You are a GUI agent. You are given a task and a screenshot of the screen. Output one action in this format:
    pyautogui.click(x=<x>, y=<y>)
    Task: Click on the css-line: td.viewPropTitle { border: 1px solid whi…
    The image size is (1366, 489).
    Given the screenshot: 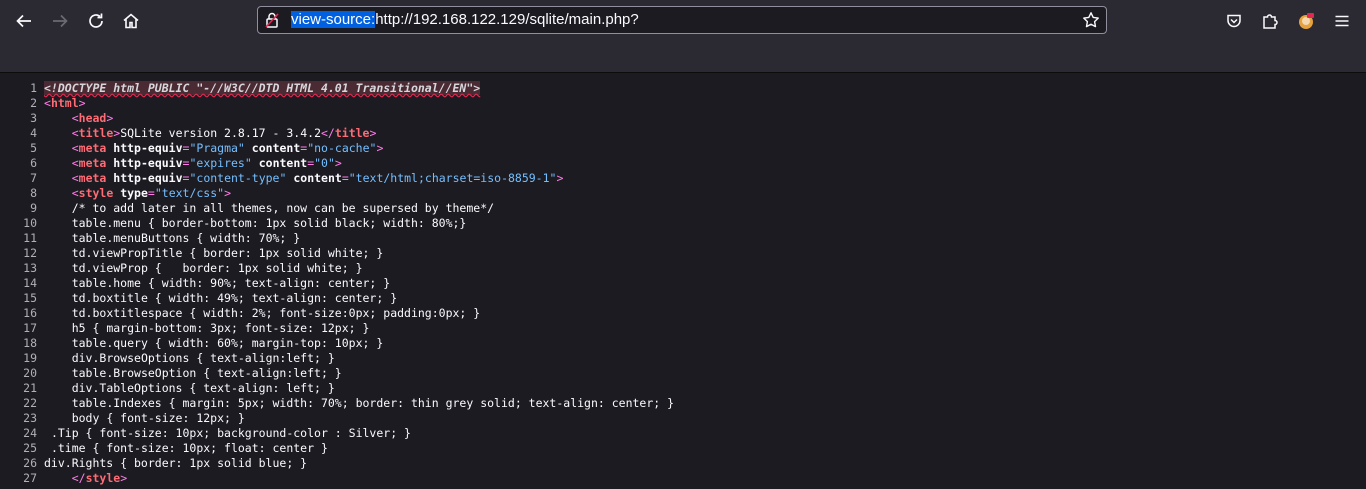 What is the action you would take?
    pyautogui.click(x=227, y=253)
    